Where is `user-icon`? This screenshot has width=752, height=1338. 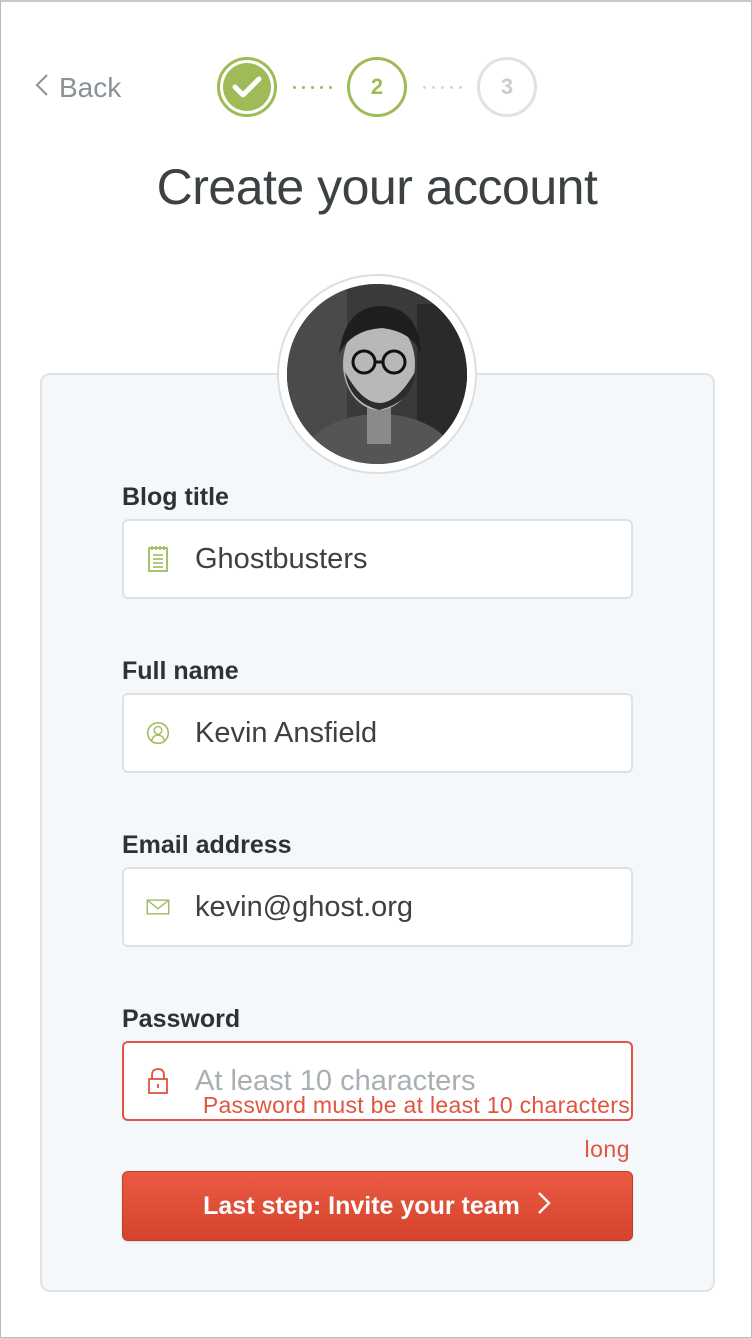 user-icon is located at coordinates (158, 733).